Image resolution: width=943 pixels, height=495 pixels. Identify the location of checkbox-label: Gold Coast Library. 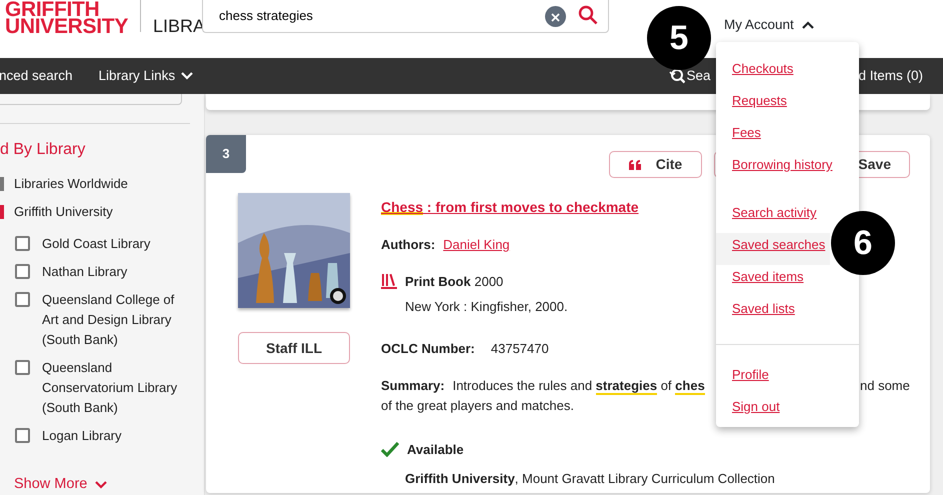
(117, 244).